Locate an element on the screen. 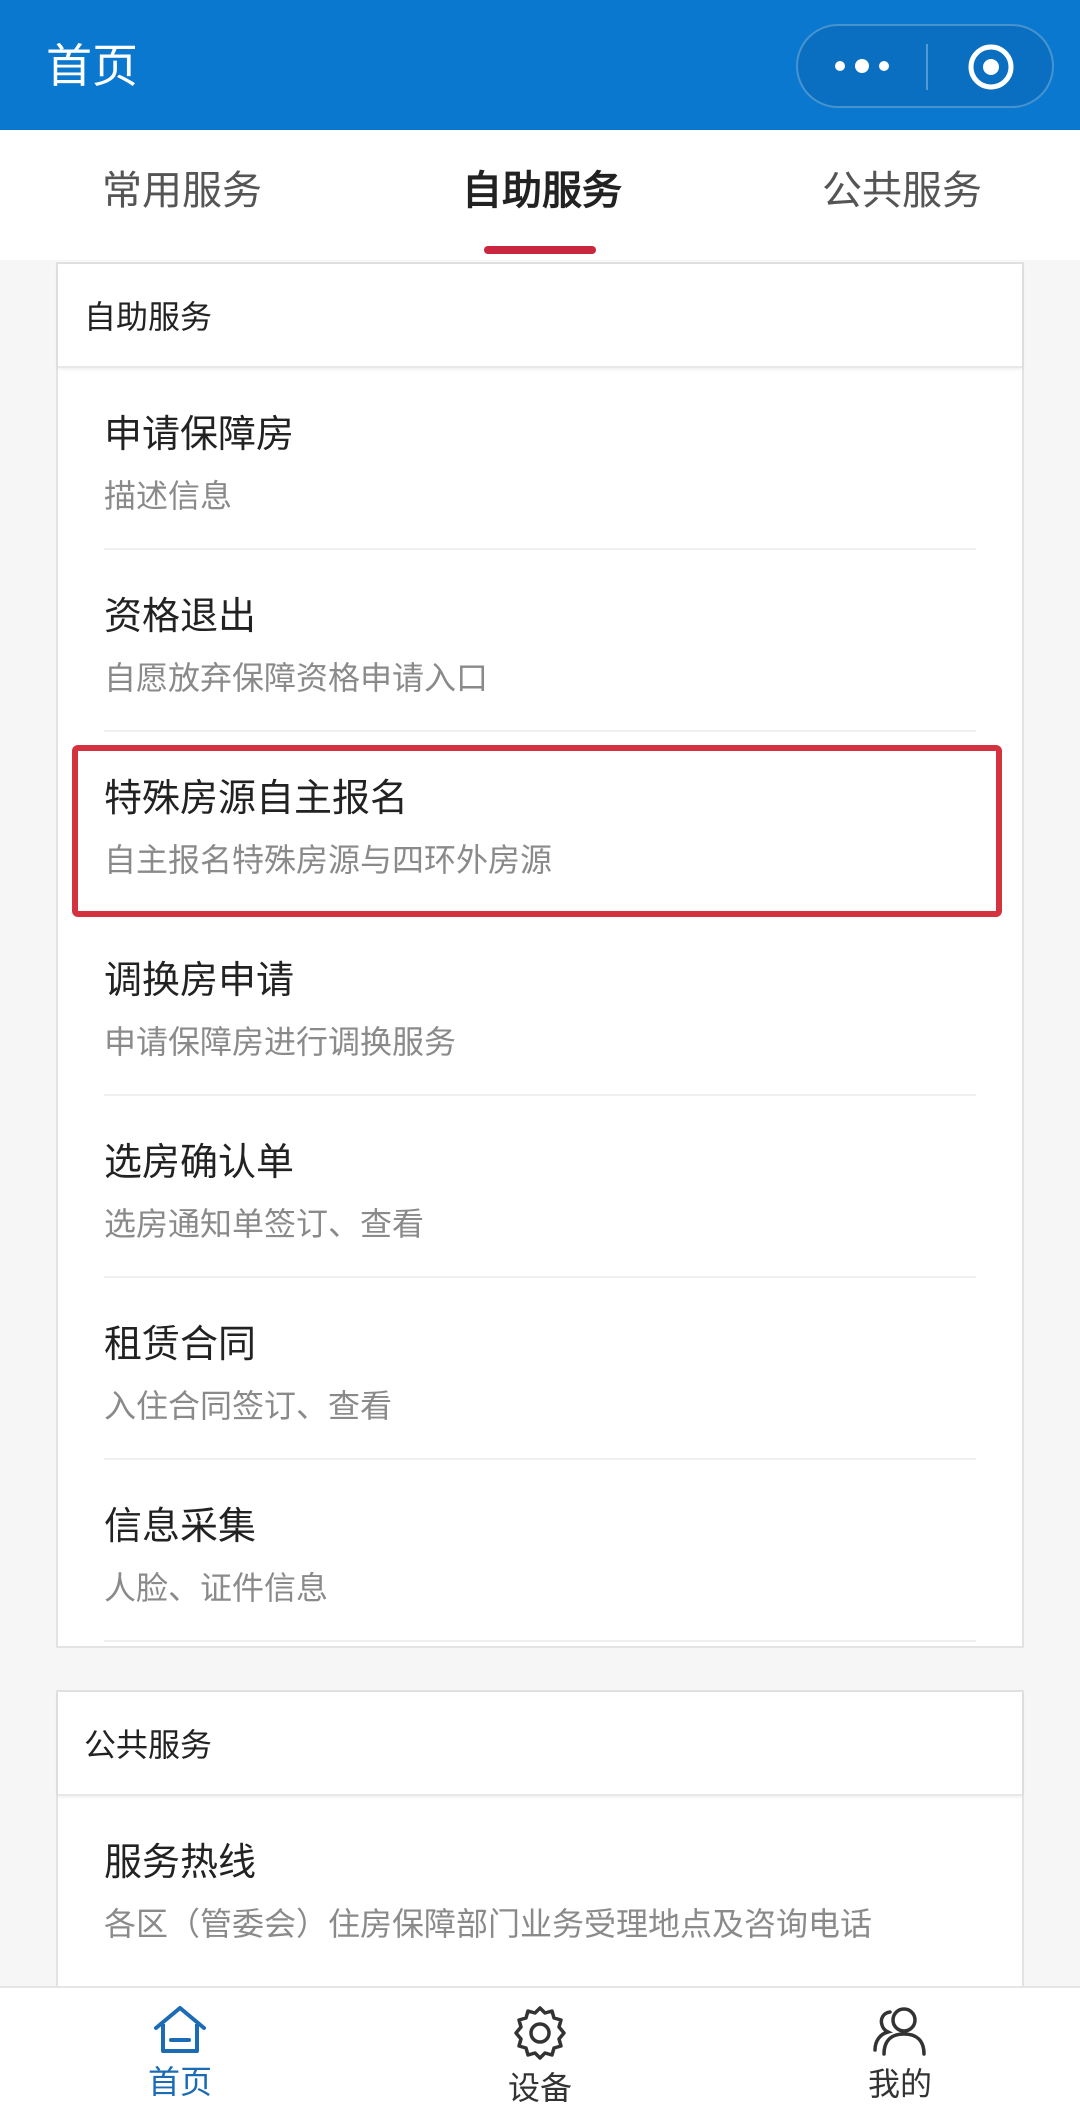  item-title: 资格退出 is located at coordinates (180, 616).